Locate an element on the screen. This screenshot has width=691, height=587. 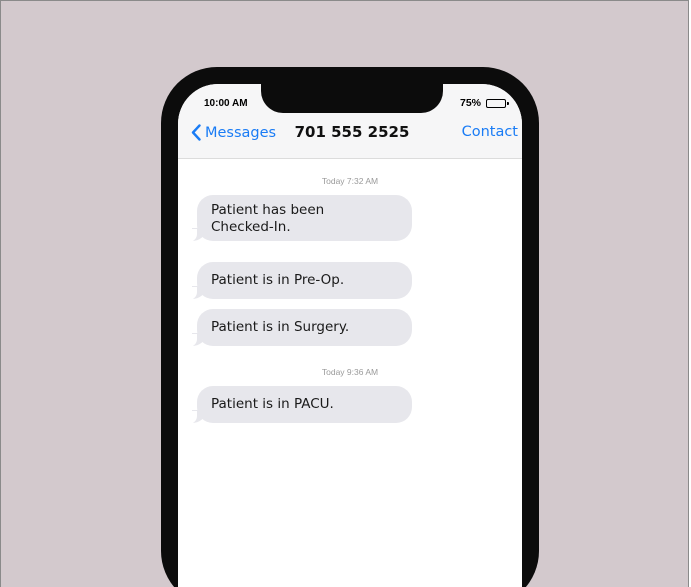
status-time: 10:00 AM is located at coordinates (226, 103).